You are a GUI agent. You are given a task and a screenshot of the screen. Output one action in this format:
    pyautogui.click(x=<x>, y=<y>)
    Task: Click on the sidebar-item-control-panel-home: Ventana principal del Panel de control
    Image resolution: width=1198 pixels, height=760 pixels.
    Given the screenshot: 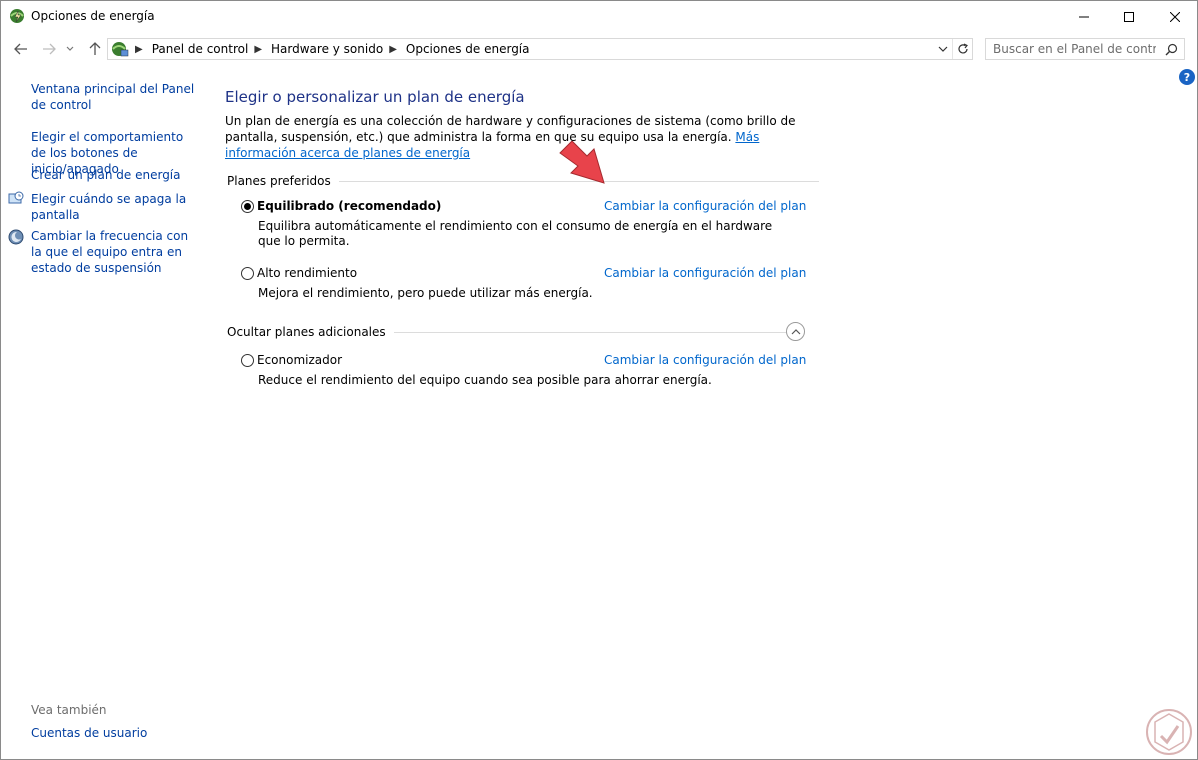 What is the action you would take?
    pyautogui.click(x=115, y=97)
    